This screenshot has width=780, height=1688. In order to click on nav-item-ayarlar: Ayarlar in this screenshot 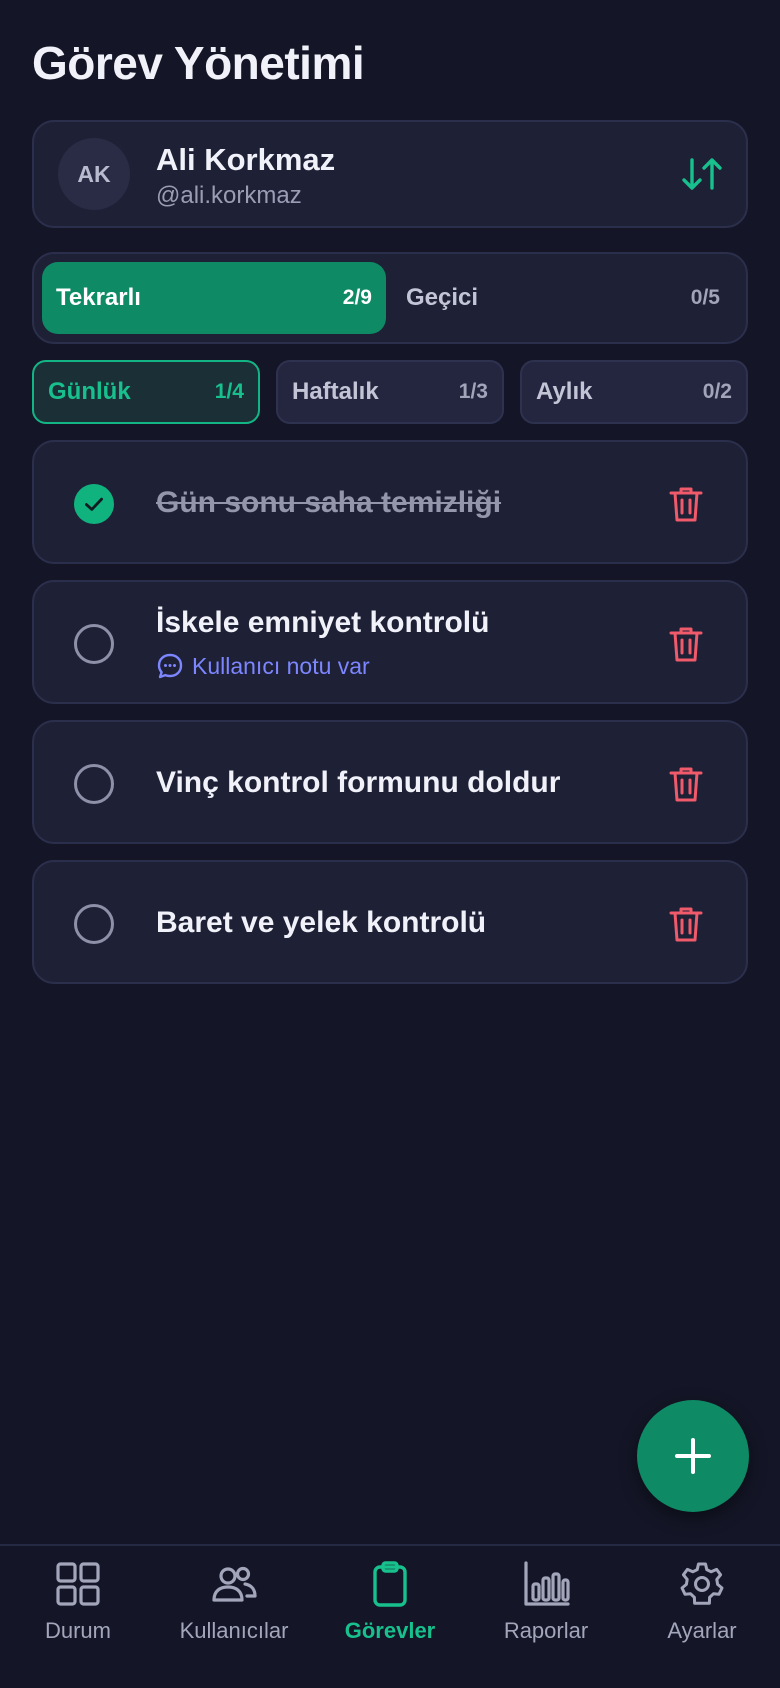, I will do `click(702, 1610)`.